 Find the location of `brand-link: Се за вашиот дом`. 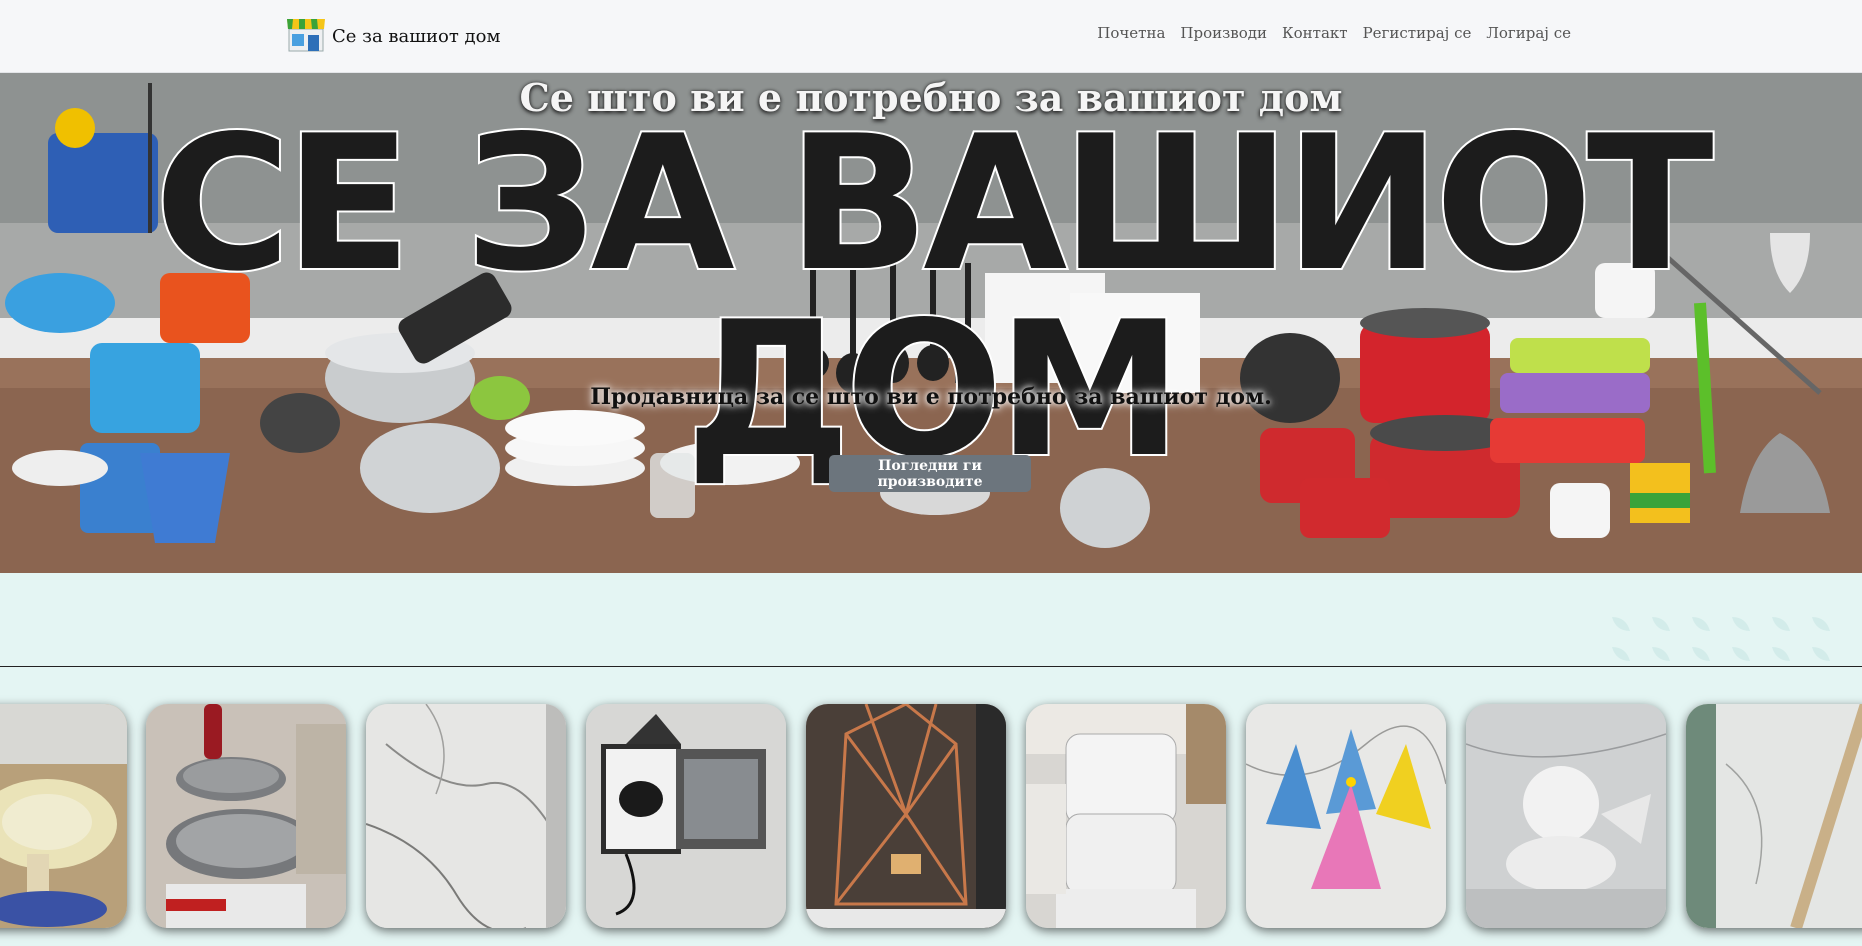

brand-link: Се за вашиот дом is located at coordinates (393, 36).